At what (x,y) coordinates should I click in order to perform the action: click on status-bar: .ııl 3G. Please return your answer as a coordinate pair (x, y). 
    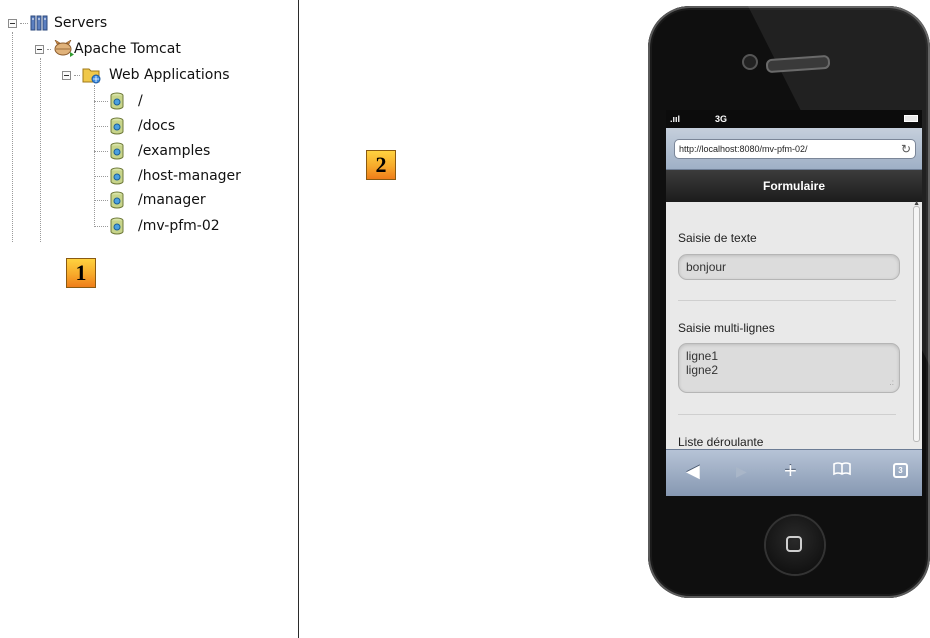
    Looking at the image, I should click on (794, 119).